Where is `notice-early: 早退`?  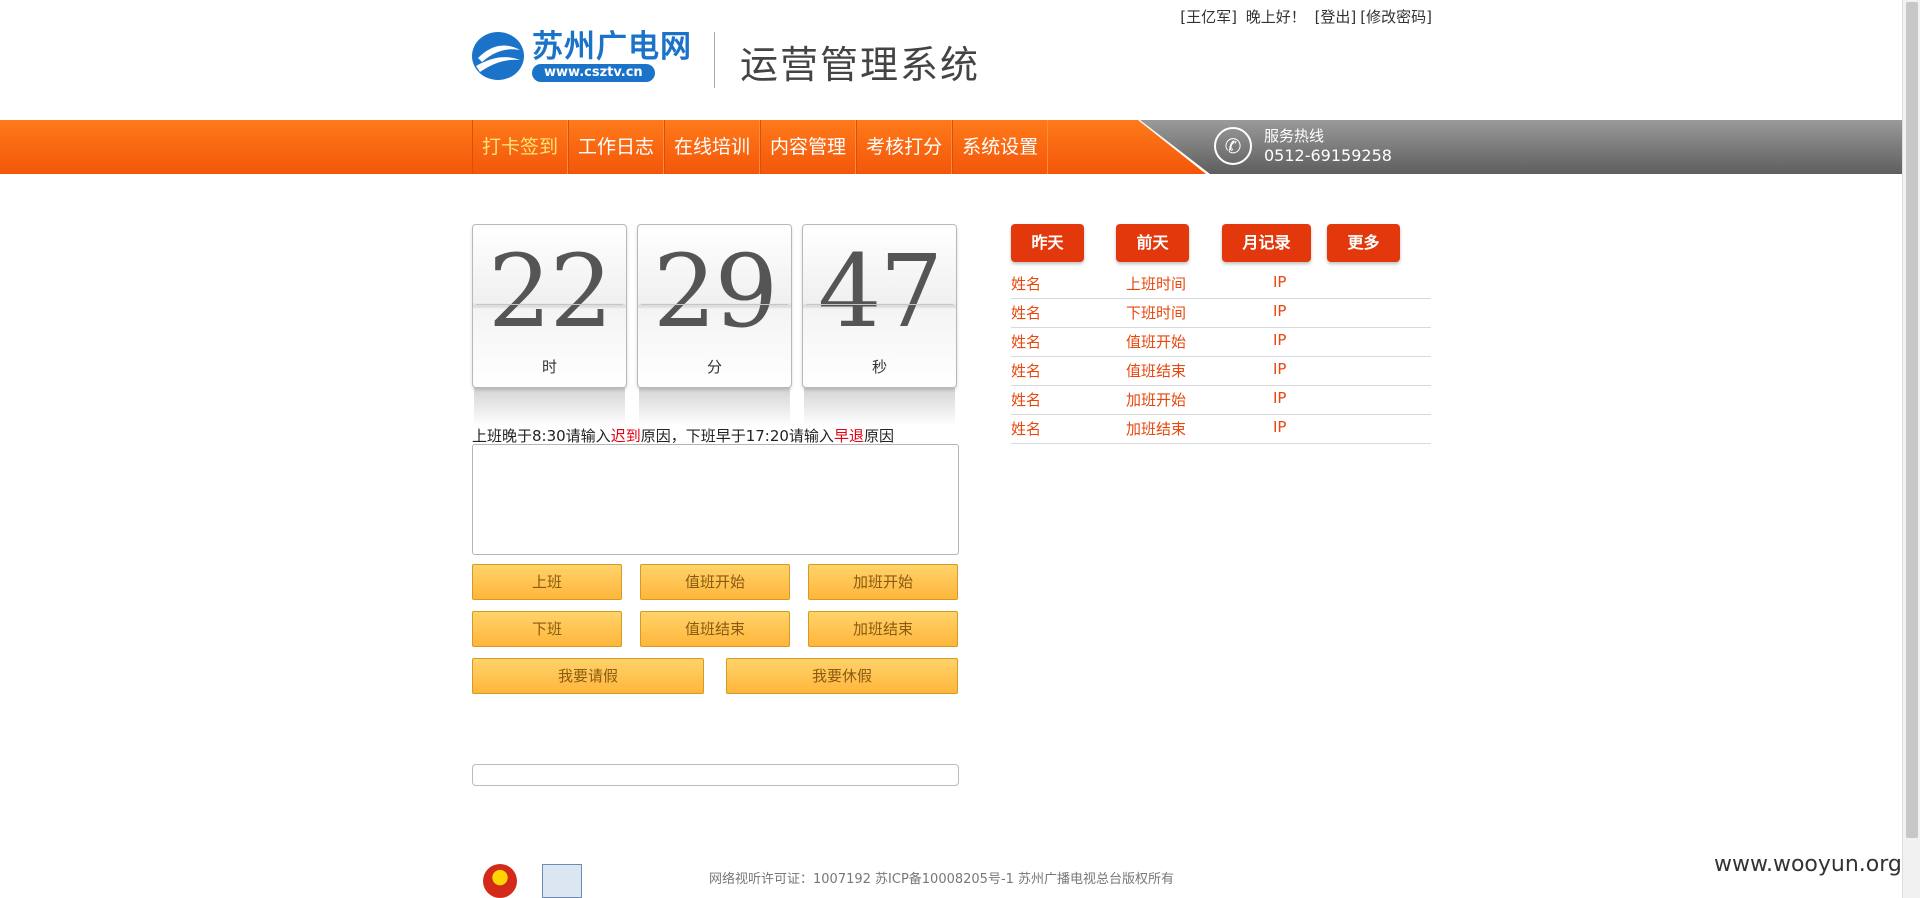 notice-early: 早退 is located at coordinates (848, 436).